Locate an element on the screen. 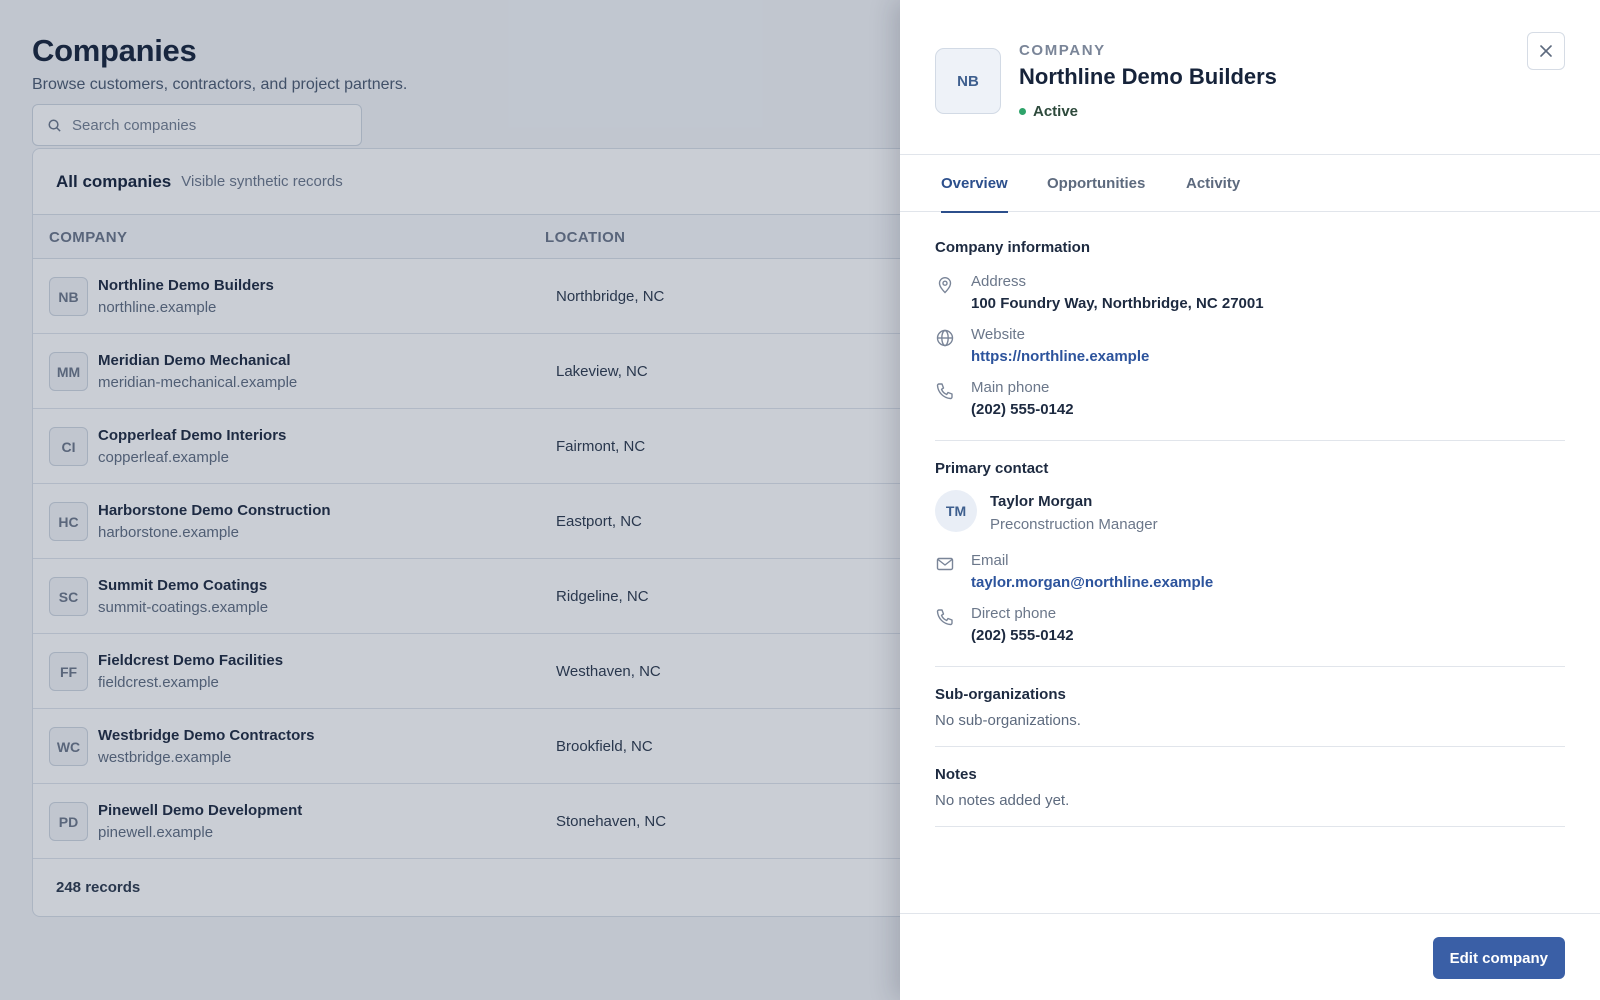 Image resolution: width=1600 pixels, height=1000 pixels. avatar: TM is located at coordinates (956, 511).